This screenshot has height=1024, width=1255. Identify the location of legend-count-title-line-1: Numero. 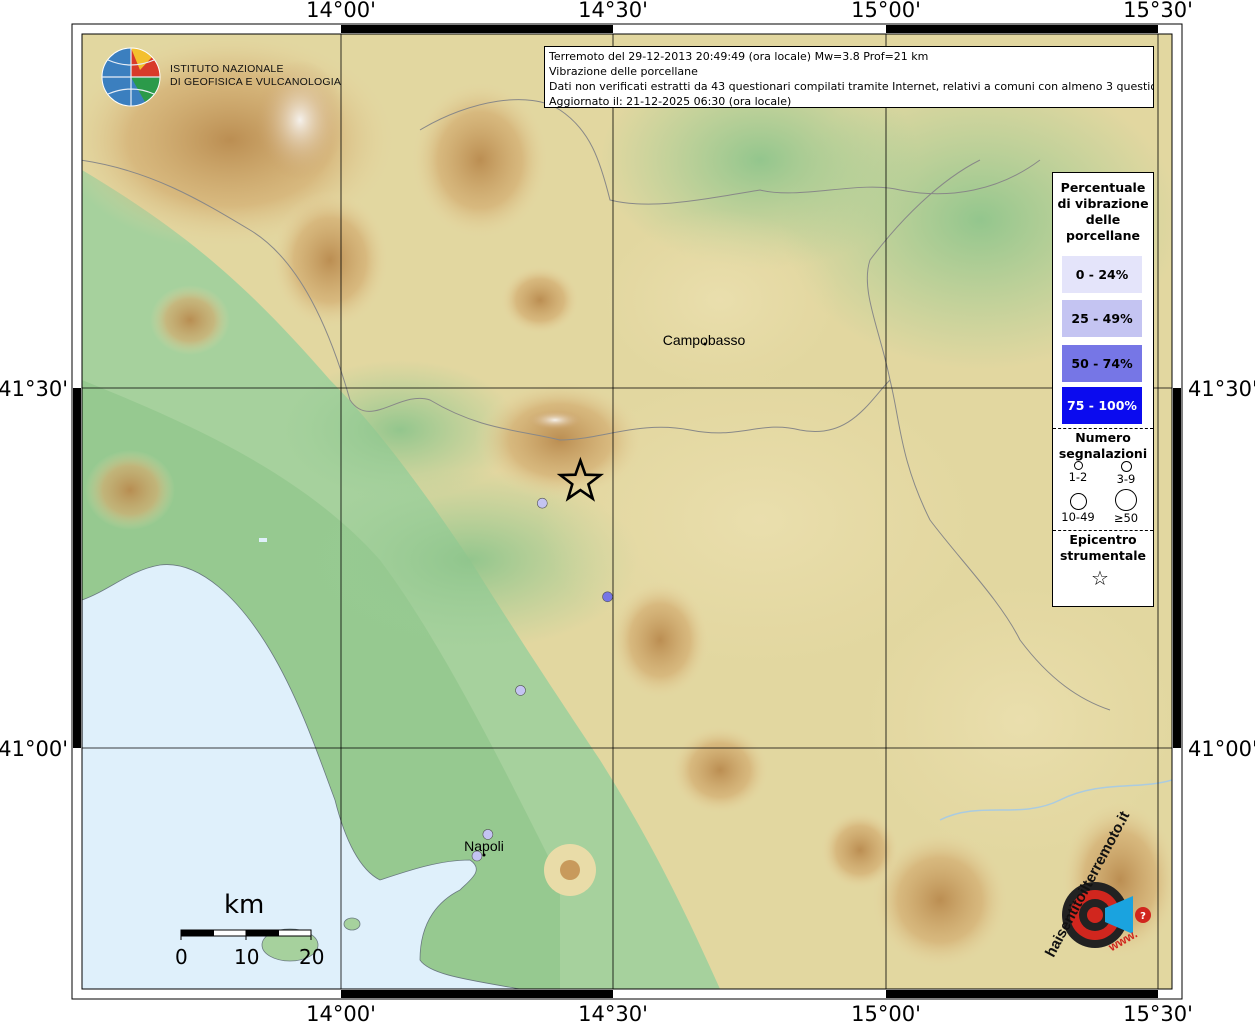
(1103, 437).